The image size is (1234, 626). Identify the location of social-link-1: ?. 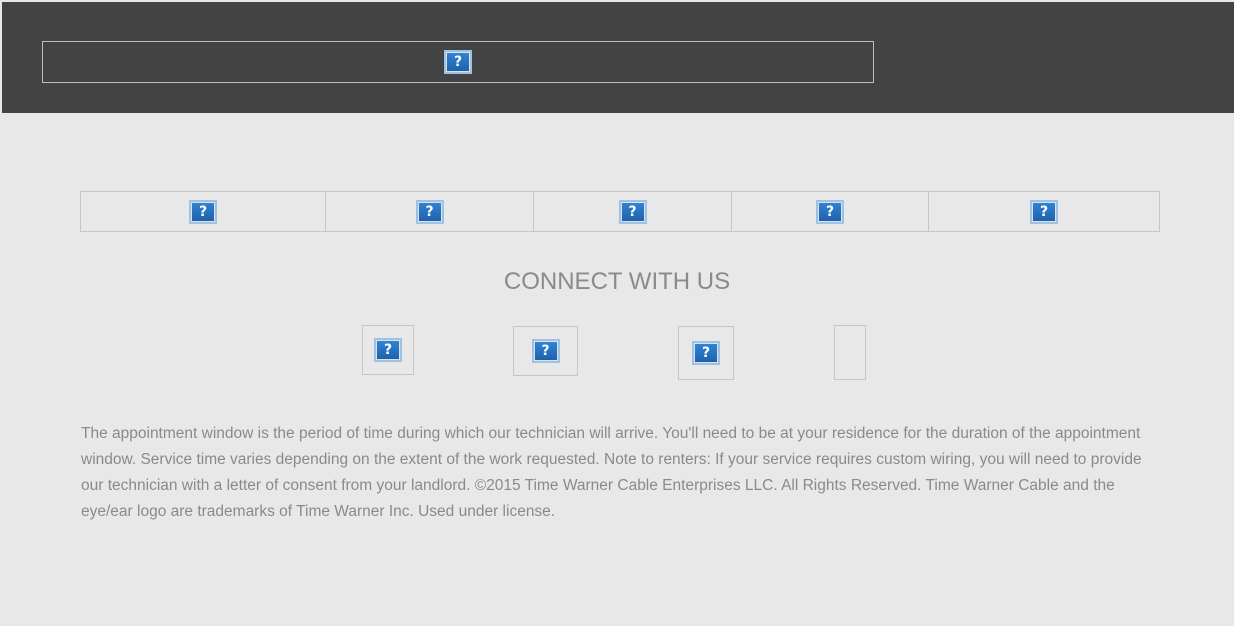
(388, 350).